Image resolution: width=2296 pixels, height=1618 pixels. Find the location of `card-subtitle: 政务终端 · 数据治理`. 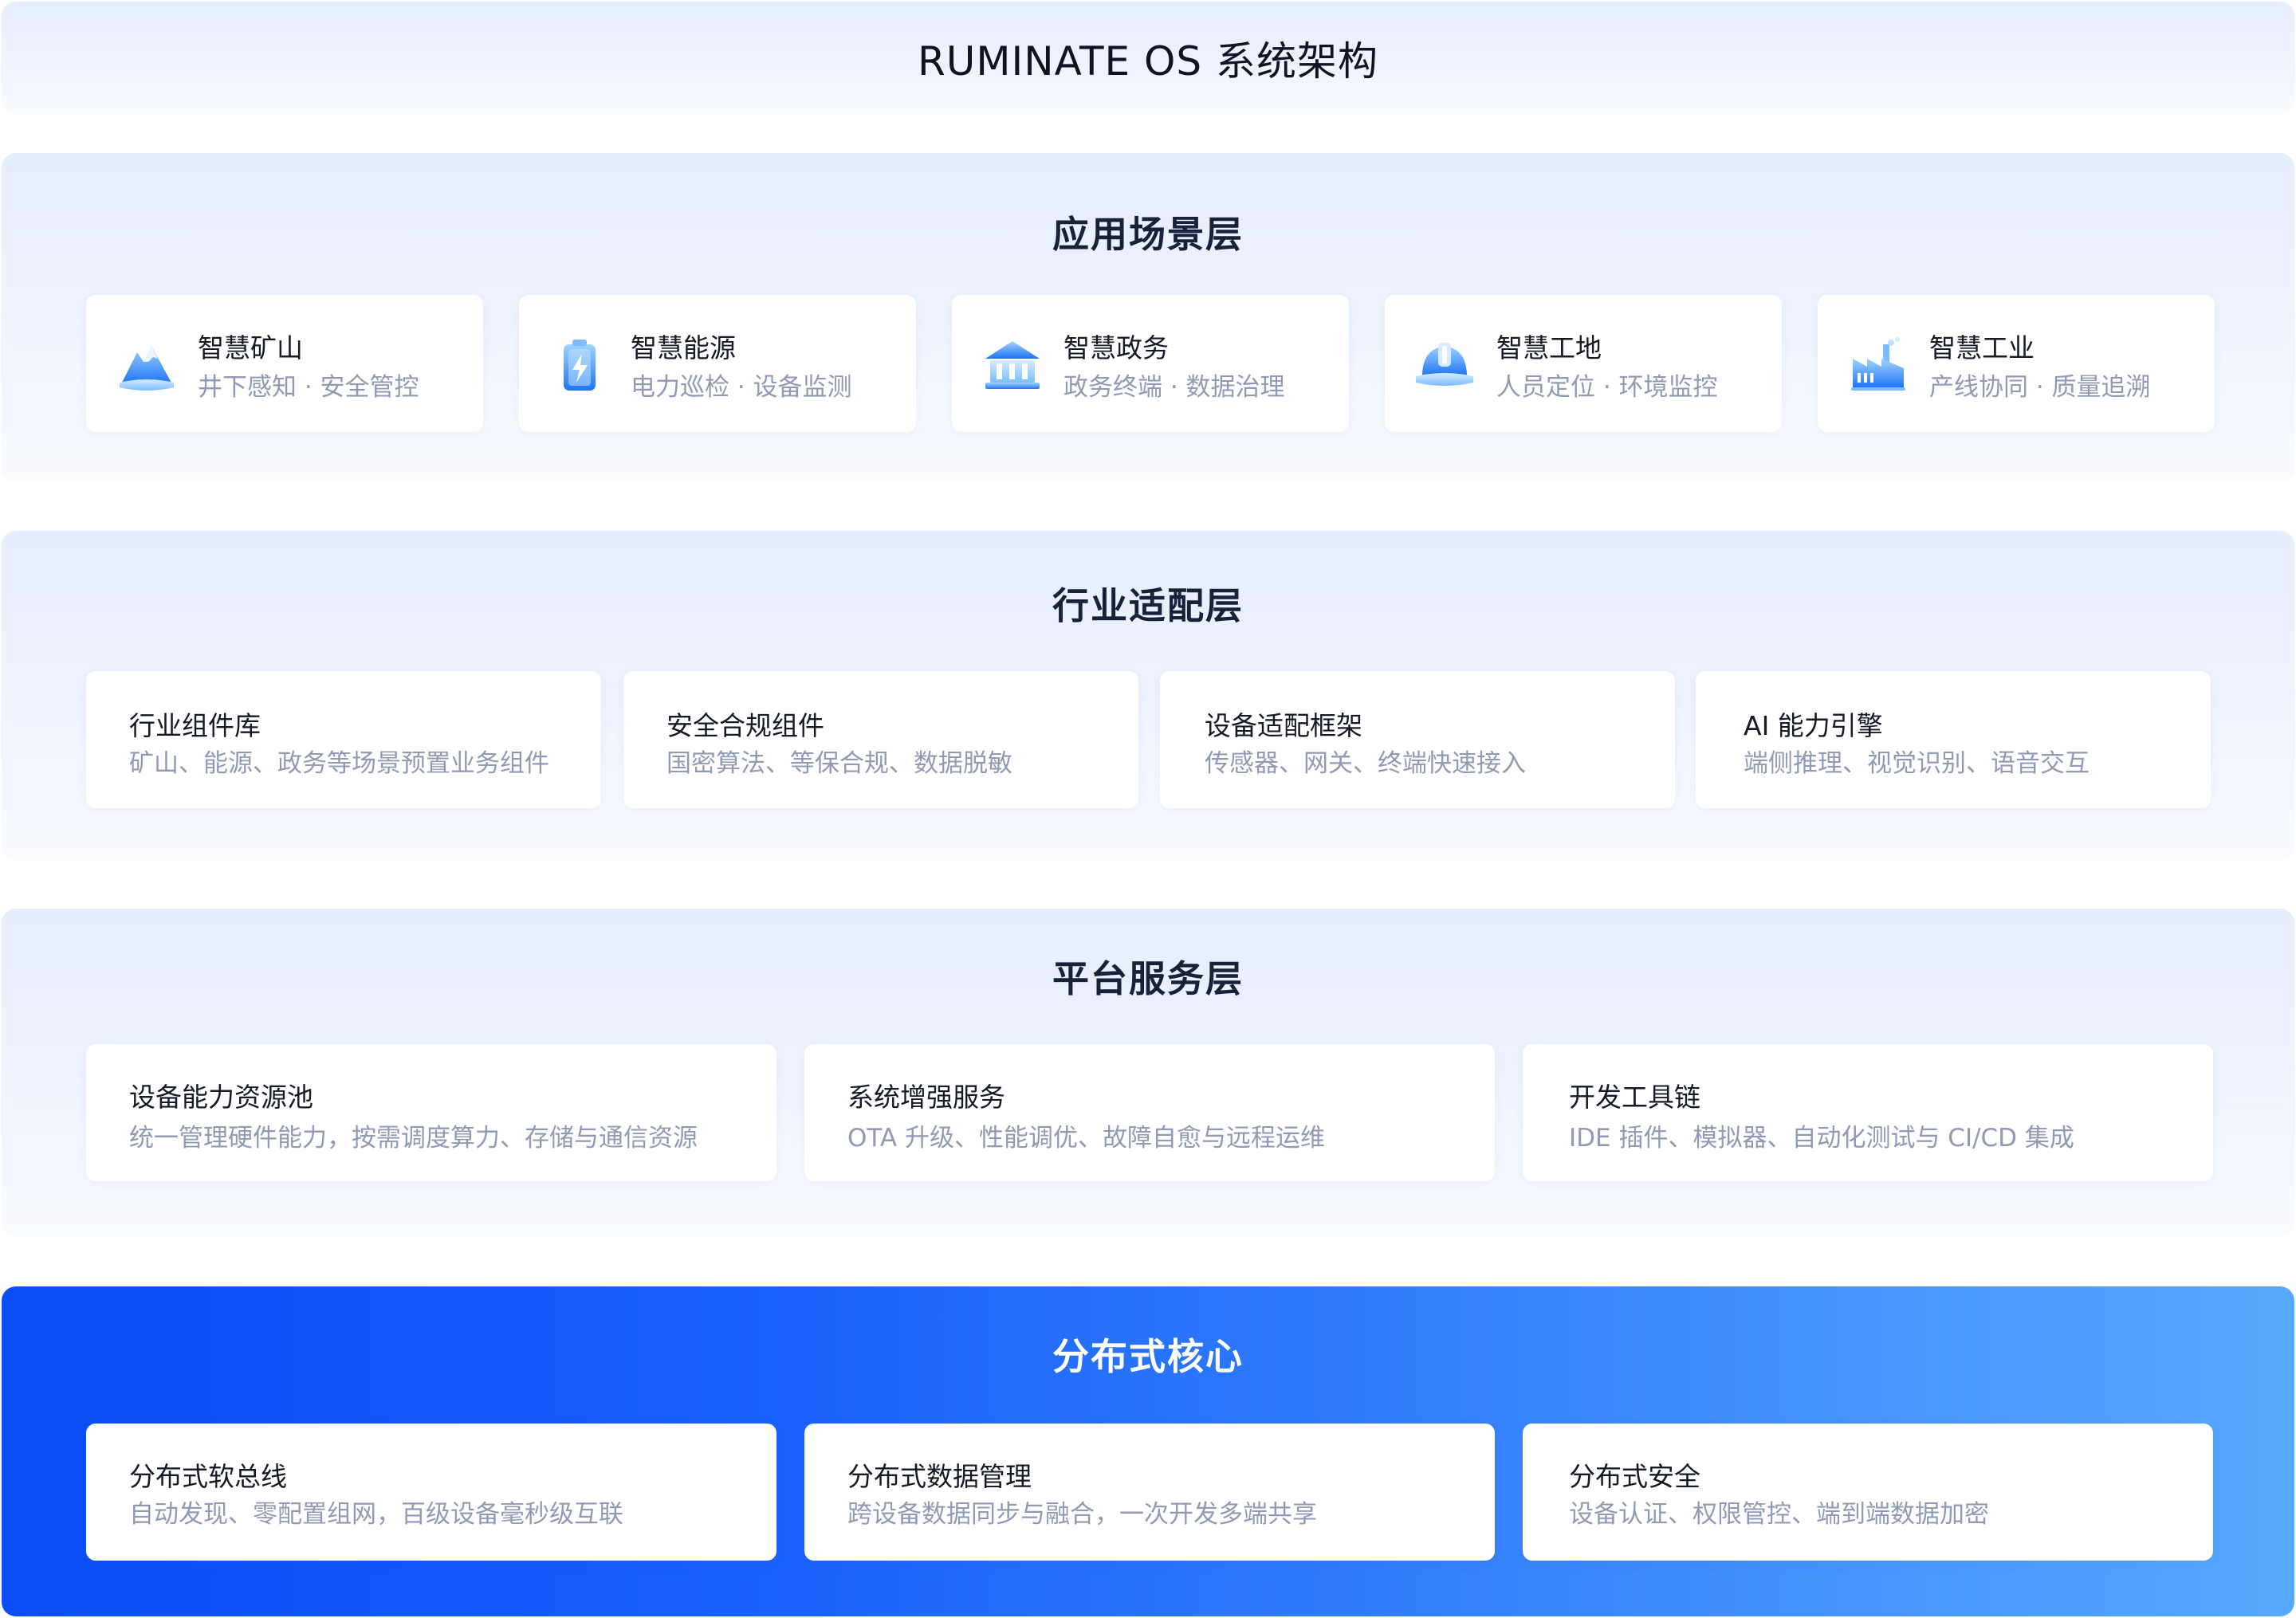

card-subtitle: 政务终端 · 数据治理 is located at coordinates (1174, 387).